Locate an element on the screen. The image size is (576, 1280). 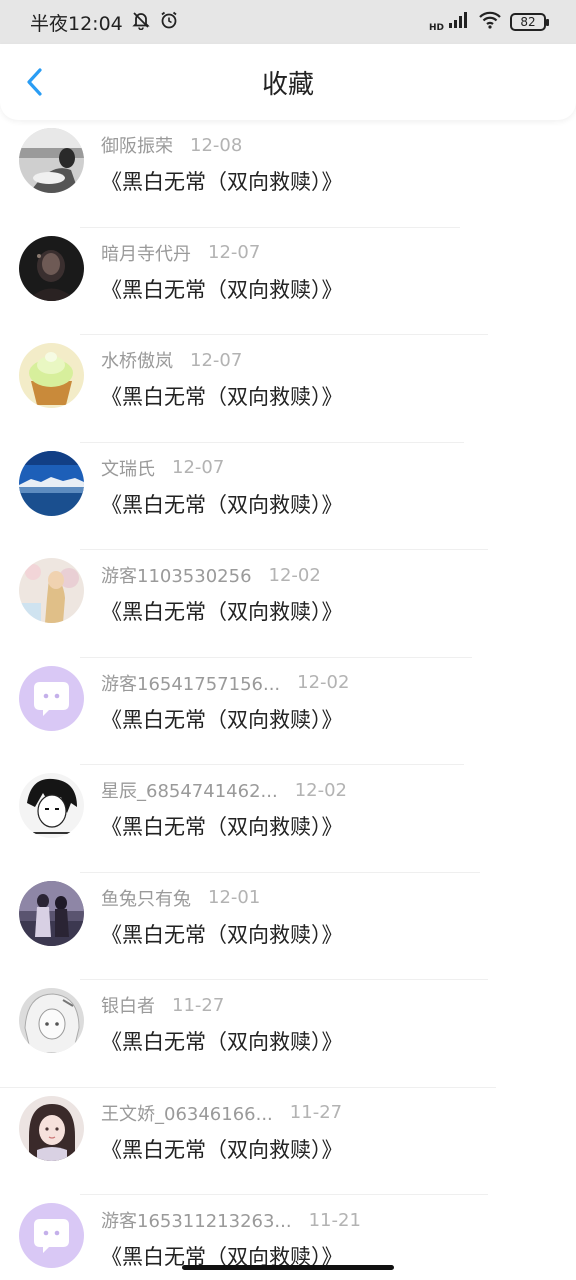
signal-icon is located at coordinates (459, 22).